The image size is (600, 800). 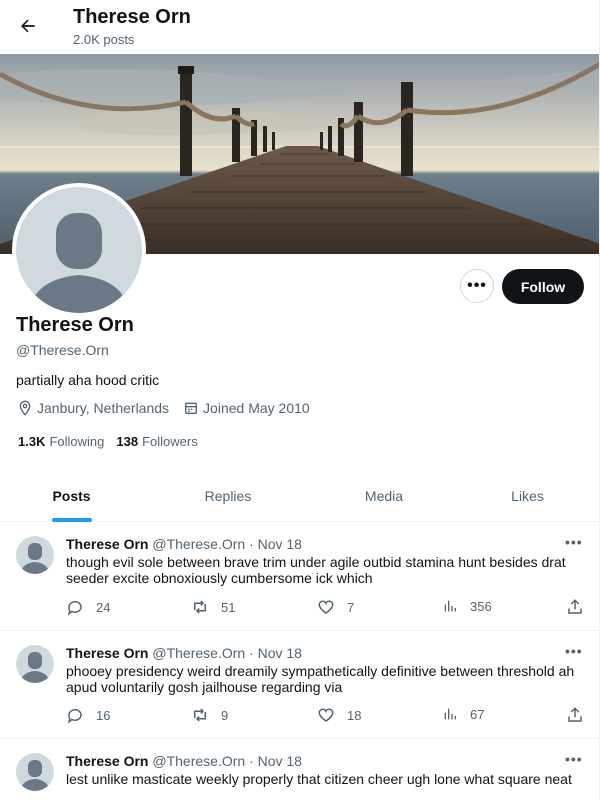 I want to click on avatar-placeholder, so click(x=79, y=250).